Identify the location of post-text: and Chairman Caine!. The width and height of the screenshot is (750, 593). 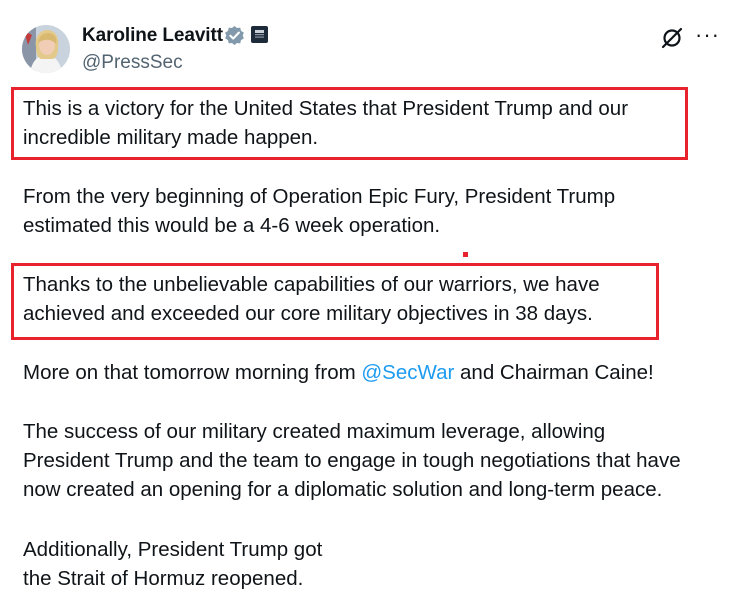
(554, 372).